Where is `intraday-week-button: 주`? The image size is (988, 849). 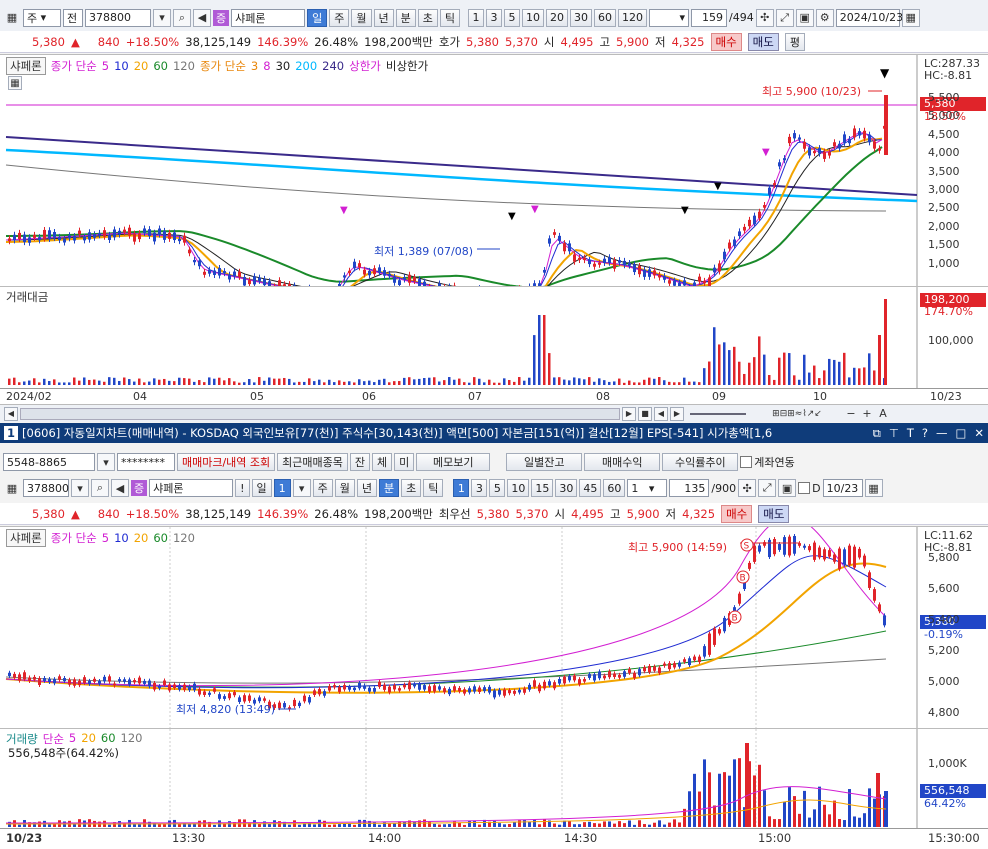
intraday-week-button: 주 is located at coordinates (322, 488).